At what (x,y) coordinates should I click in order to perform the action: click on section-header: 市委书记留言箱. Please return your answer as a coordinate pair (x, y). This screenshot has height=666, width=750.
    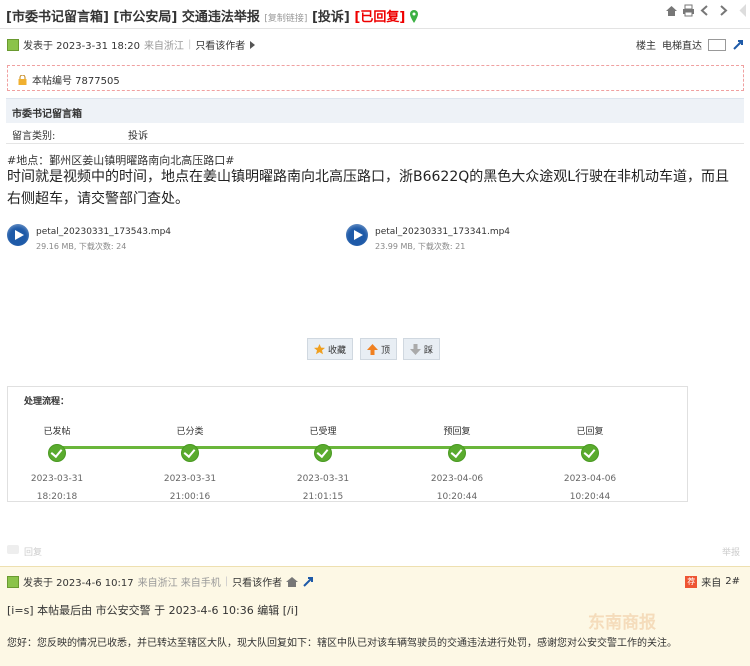
    Looking at the image, I should click on (375, 110).